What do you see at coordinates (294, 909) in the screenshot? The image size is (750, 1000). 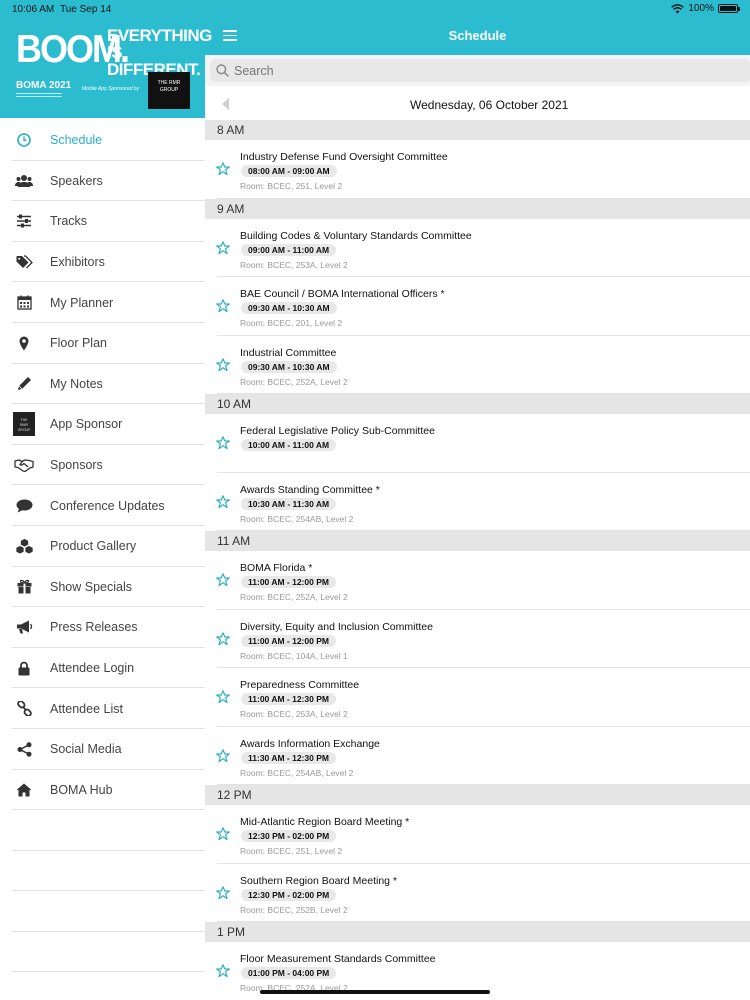 I see `session-room: Room: BCEC, 252B, Level 2` at bounding box center [294, 909].